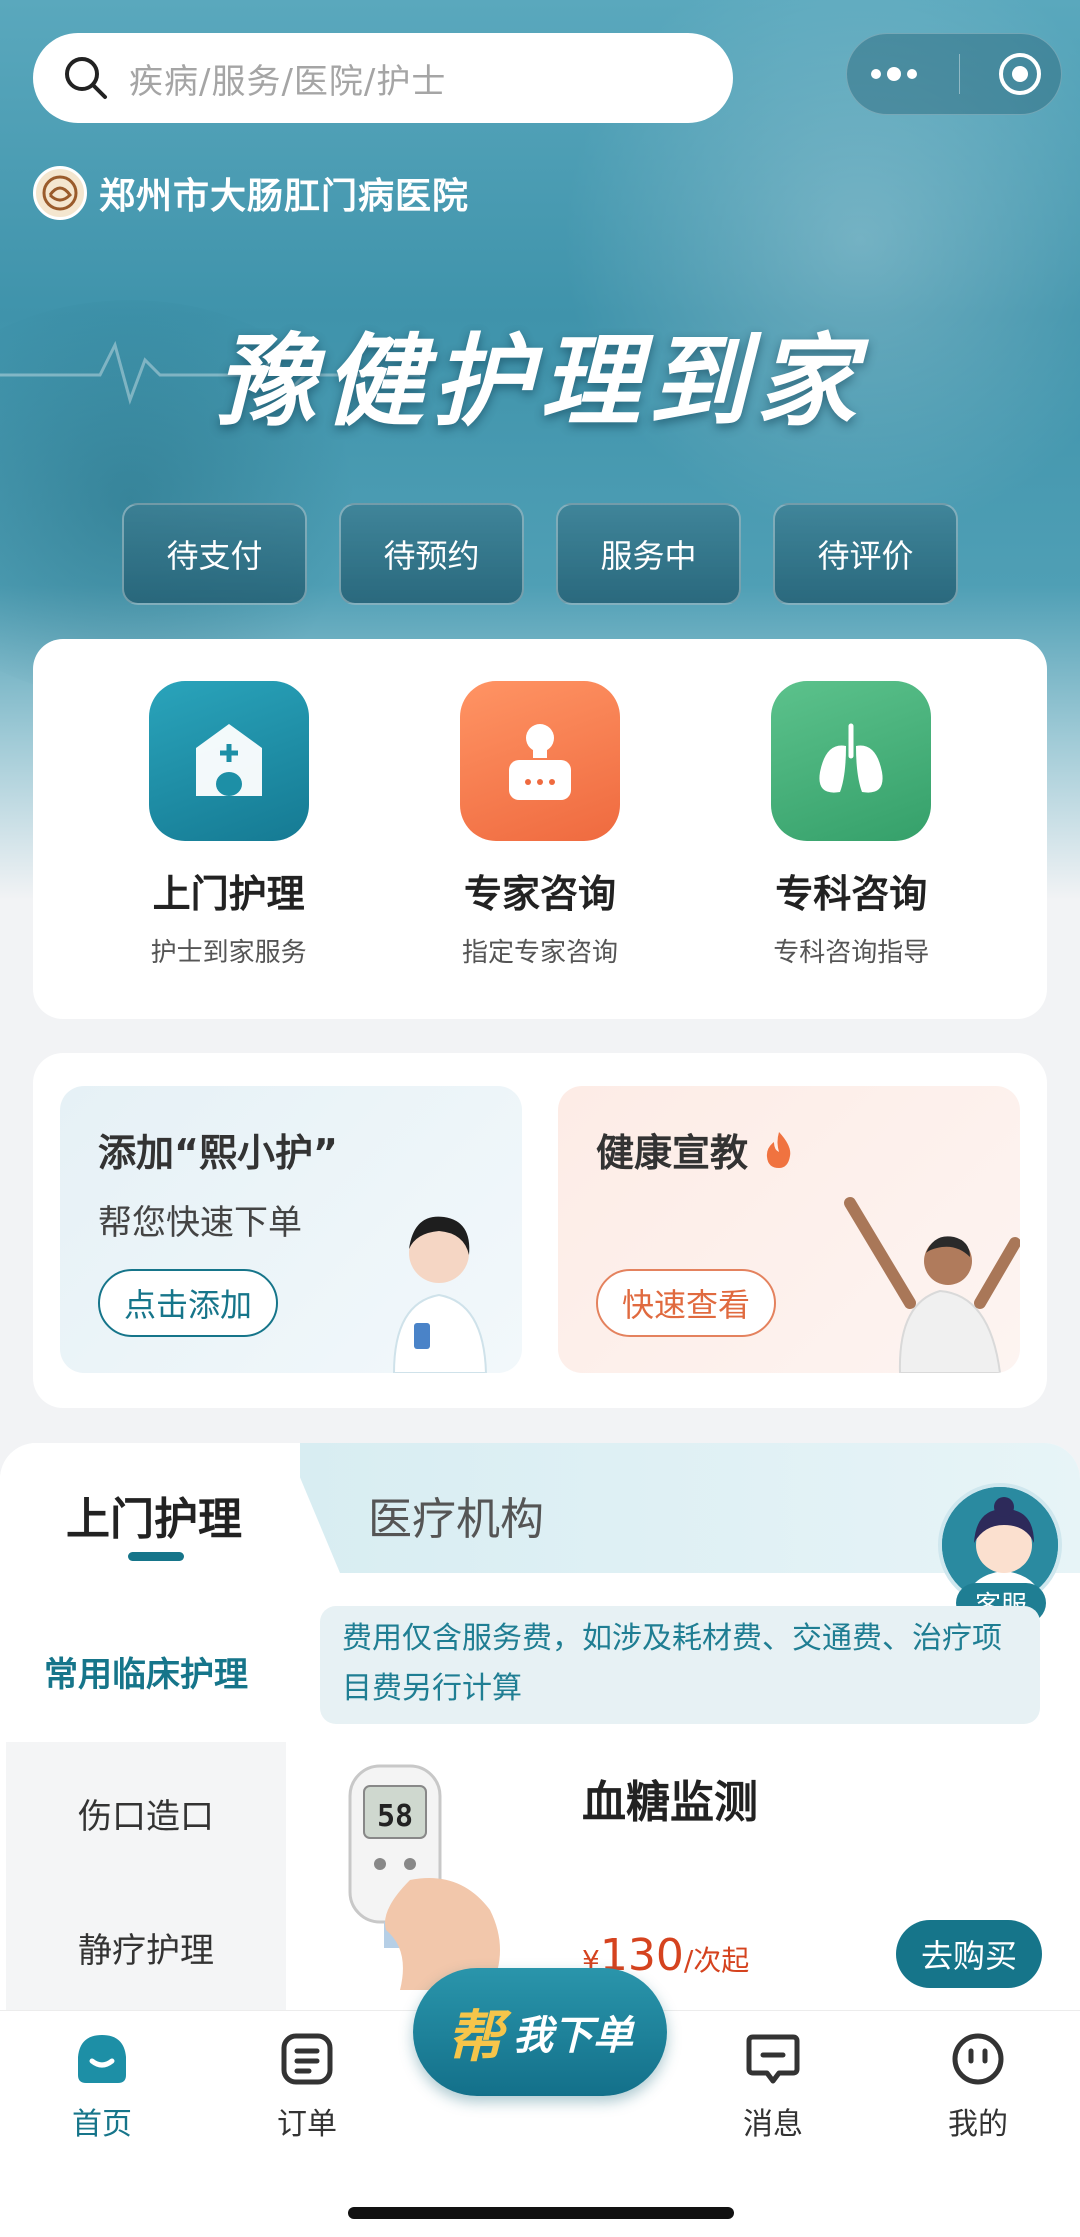 The height and width of the screenshot is (2237, 1080). I want to click on service-home-nursing: 上门护理 护士到家服务, so click(229, 850).